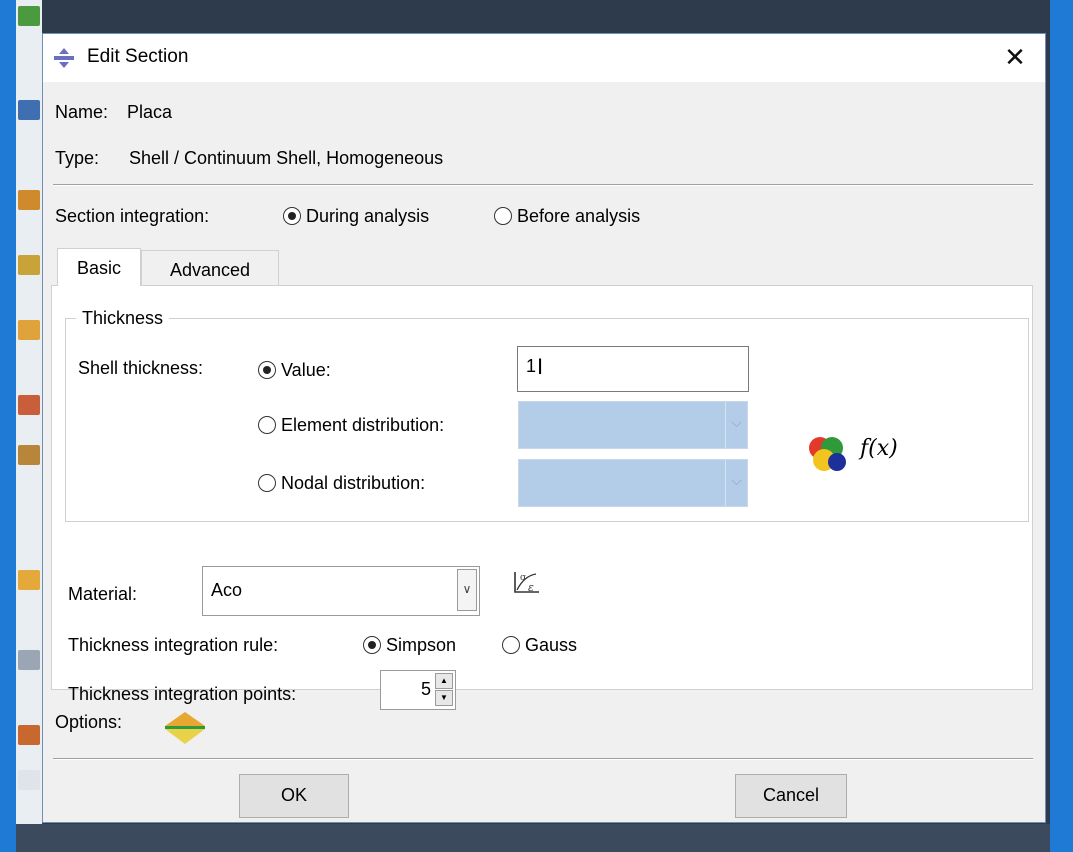 Image resolution: width=1073 pixels, height=852 pixels. Describe the element at coordinates (286, 158) in the screenshot. I see `type-value: Shell / Continuum Shell, Homogeneous` at that location.